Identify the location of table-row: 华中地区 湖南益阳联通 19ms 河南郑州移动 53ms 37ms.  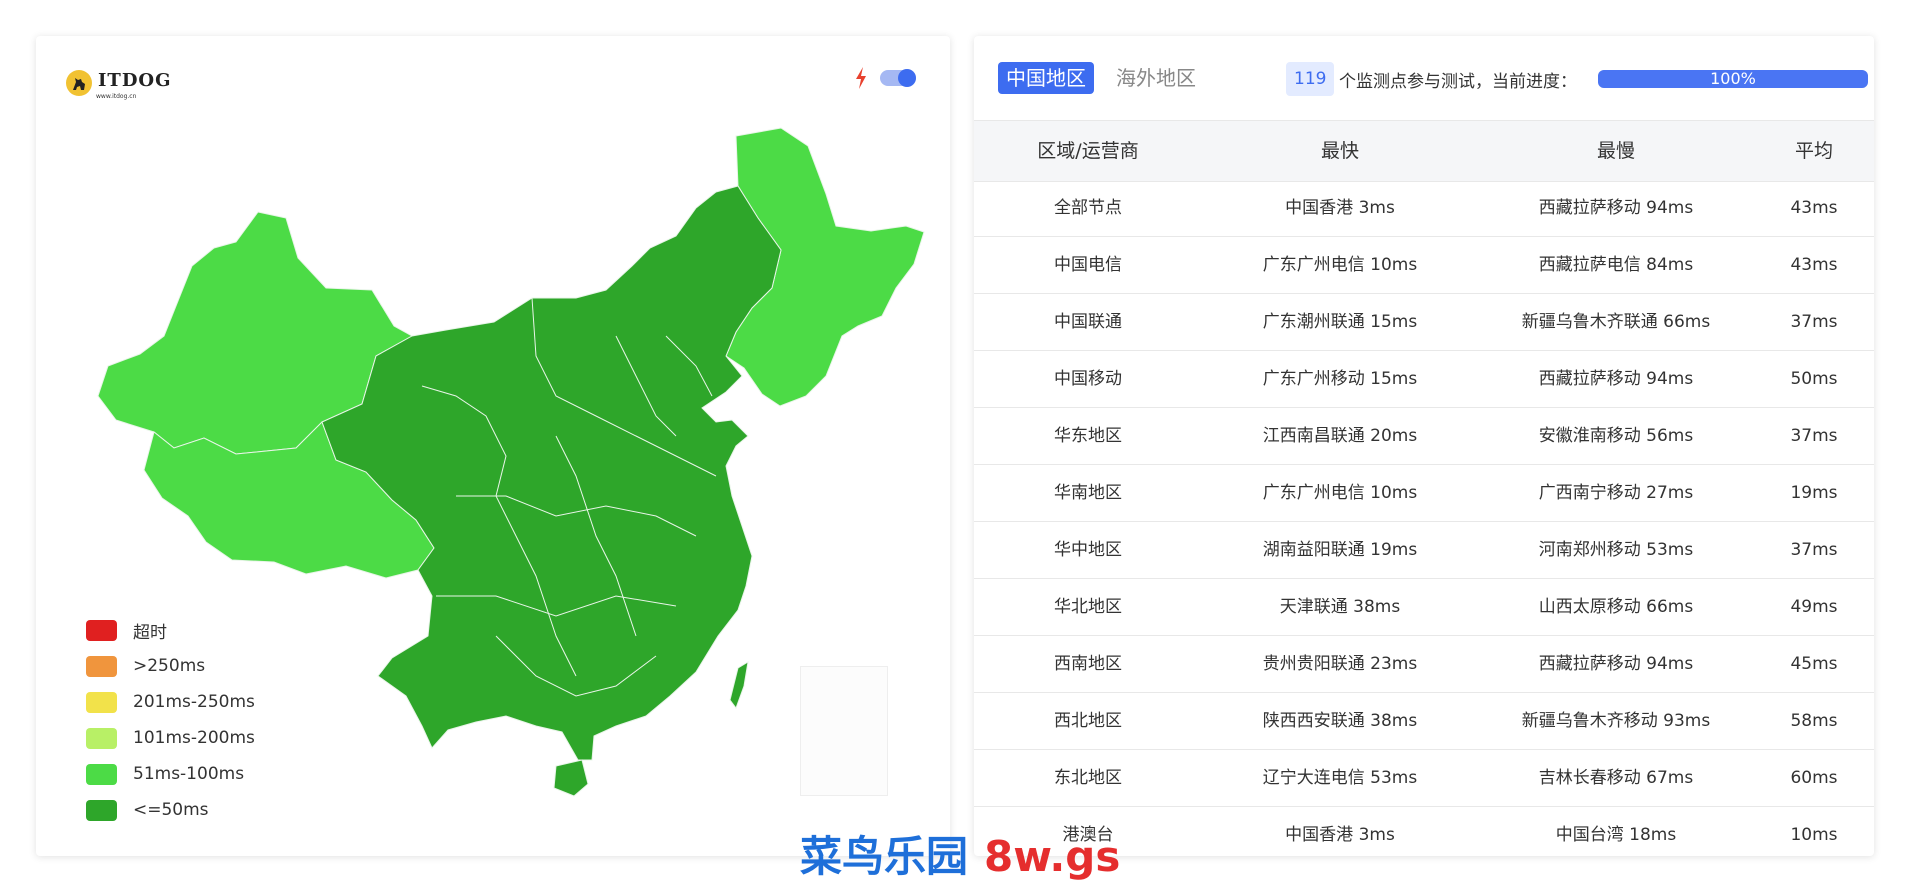
(1424, 550).